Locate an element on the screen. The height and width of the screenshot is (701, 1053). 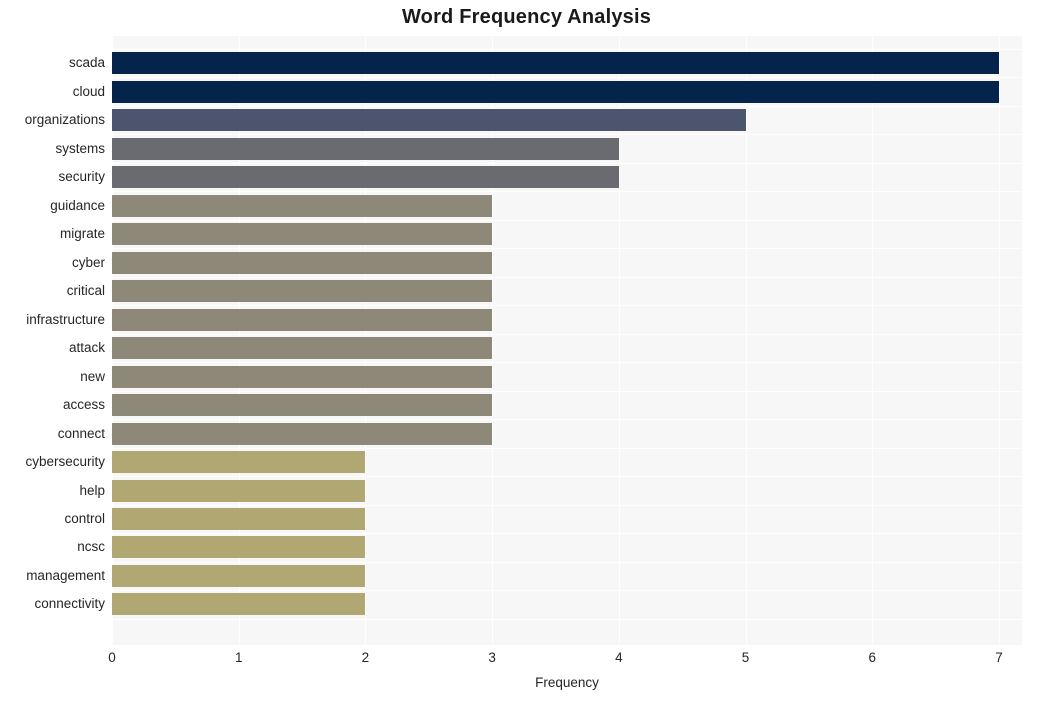
x-axis-tick-7: 7 is located at coordinates (999, 657).